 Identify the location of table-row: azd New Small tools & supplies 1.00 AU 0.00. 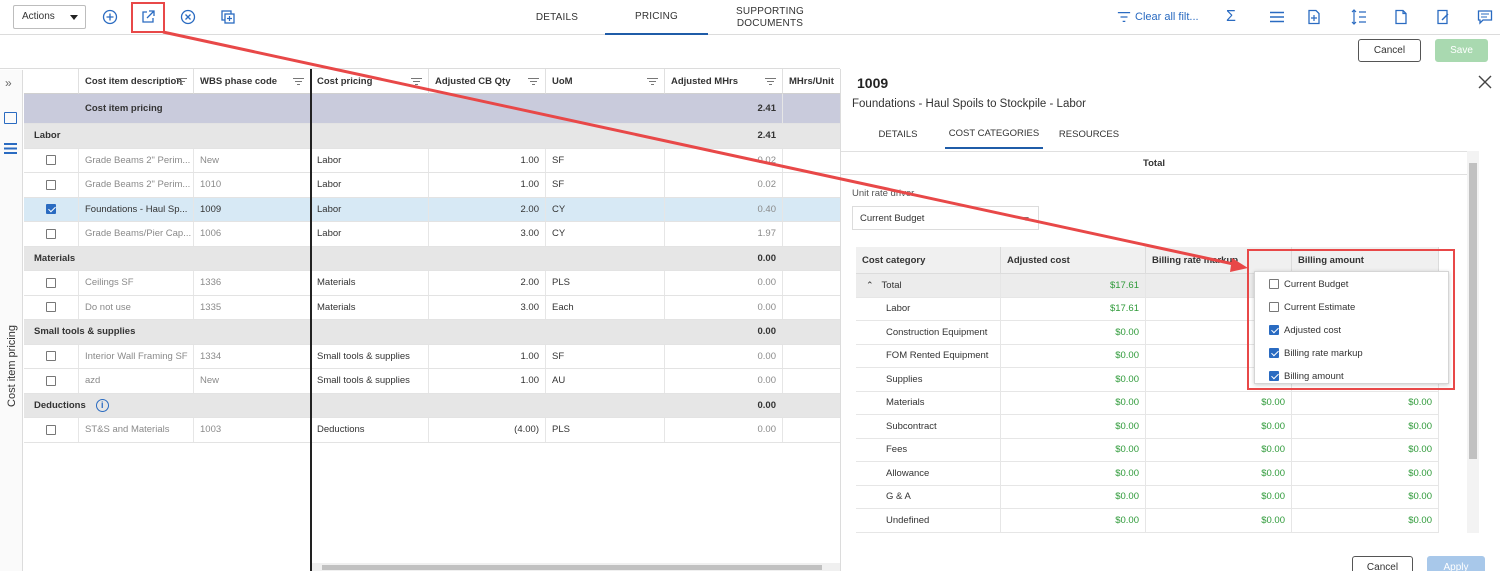
(432, 381).